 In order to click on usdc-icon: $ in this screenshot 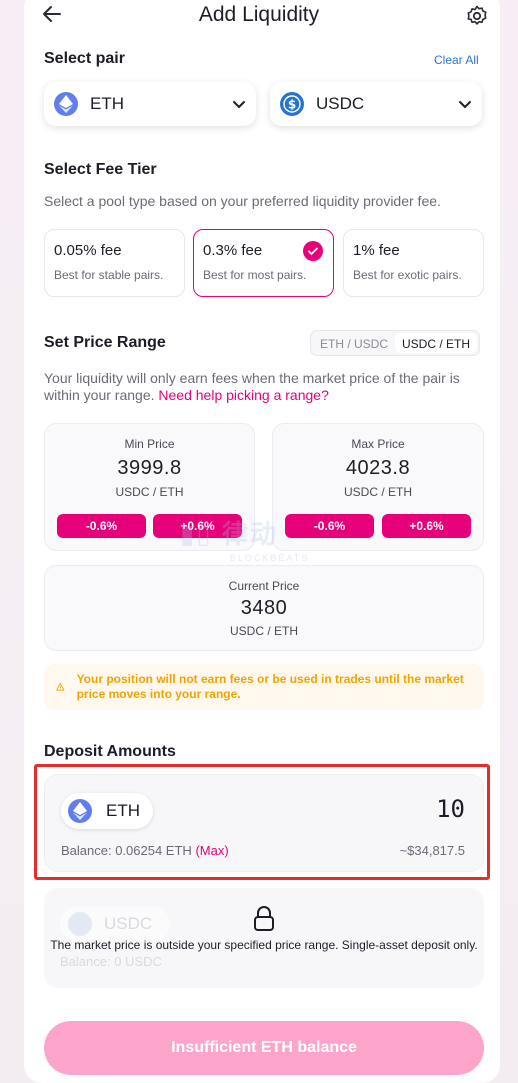, I will do `click(292, 104)`.